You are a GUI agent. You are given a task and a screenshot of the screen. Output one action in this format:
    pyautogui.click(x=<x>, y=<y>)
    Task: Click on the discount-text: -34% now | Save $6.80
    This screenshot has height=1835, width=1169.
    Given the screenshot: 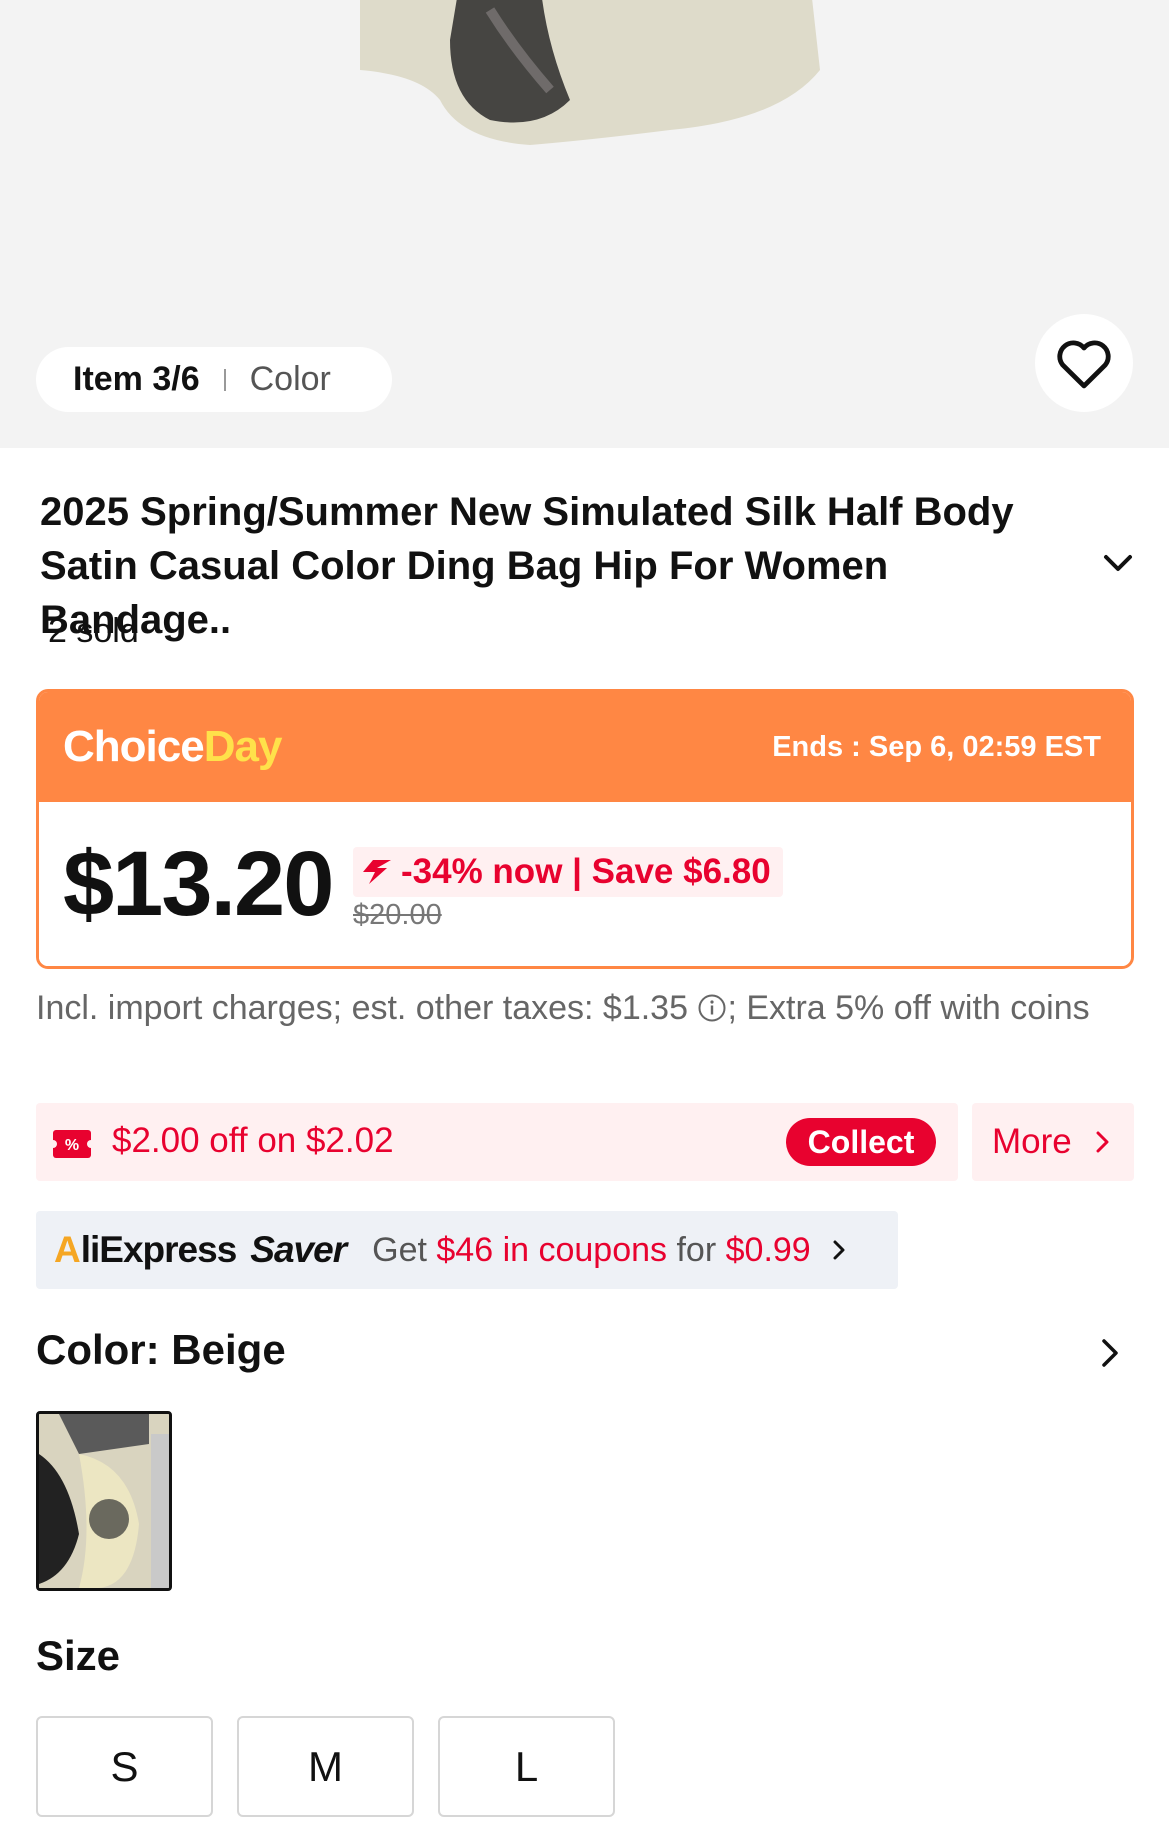 What is the action you would take?
    pyautogui.click(x=586, y=871)
    